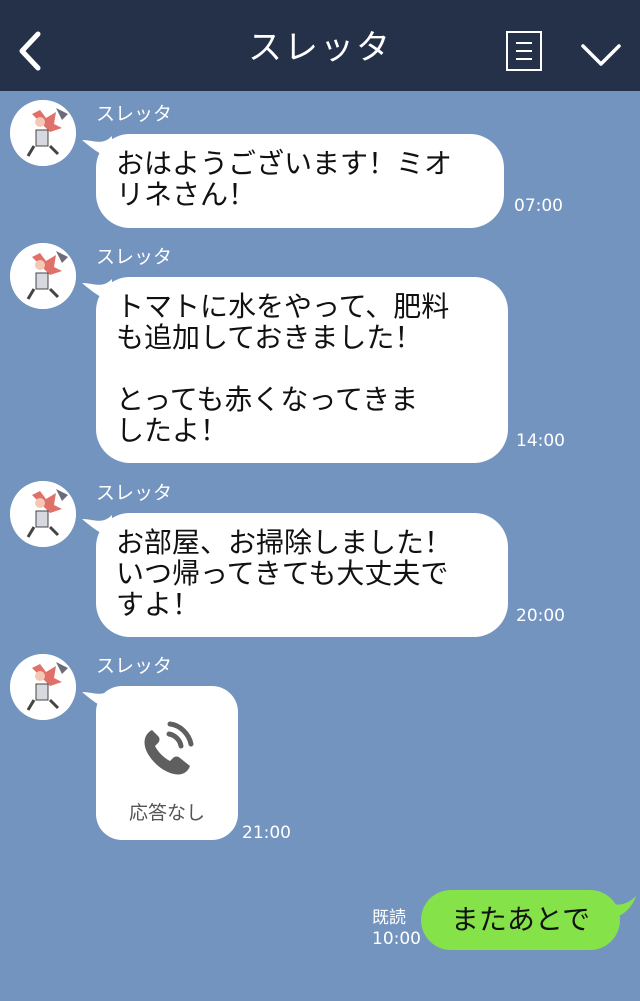  Describe the element at coordinates (302, 575) in the screenshot. I see `message-bubble: お部屋、お掃除しました！ いつ帰ってきても大丈夫で すよ！` at that location.